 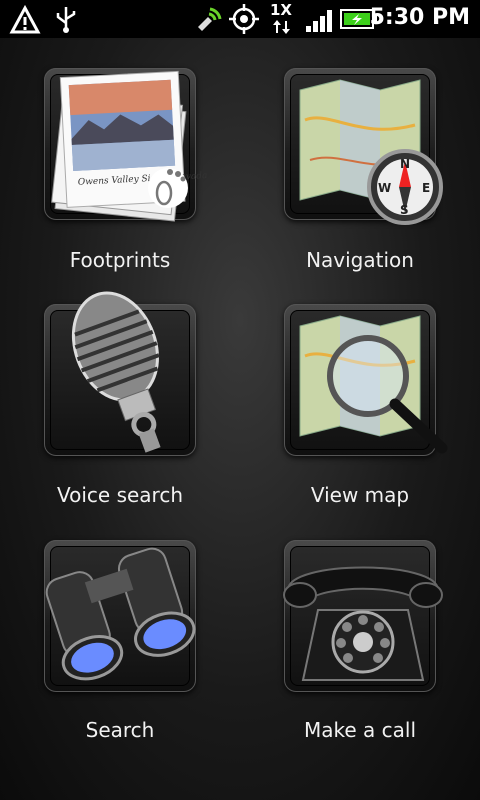 I want to click on app-label-voice-search: Voice search, so click(x=120, y=495).